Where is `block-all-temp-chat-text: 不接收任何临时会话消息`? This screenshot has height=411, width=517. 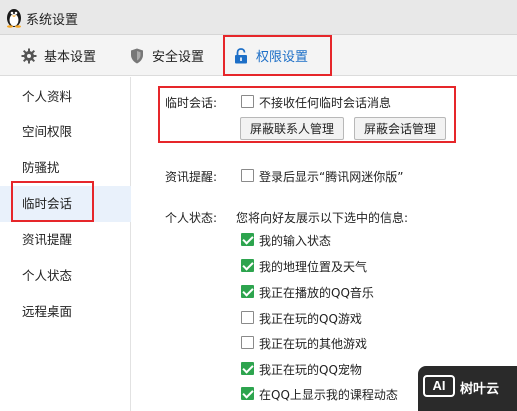
block-all-temp-chat-text: 不接收任何临时会话消息 is located at coordinates (325, 103).